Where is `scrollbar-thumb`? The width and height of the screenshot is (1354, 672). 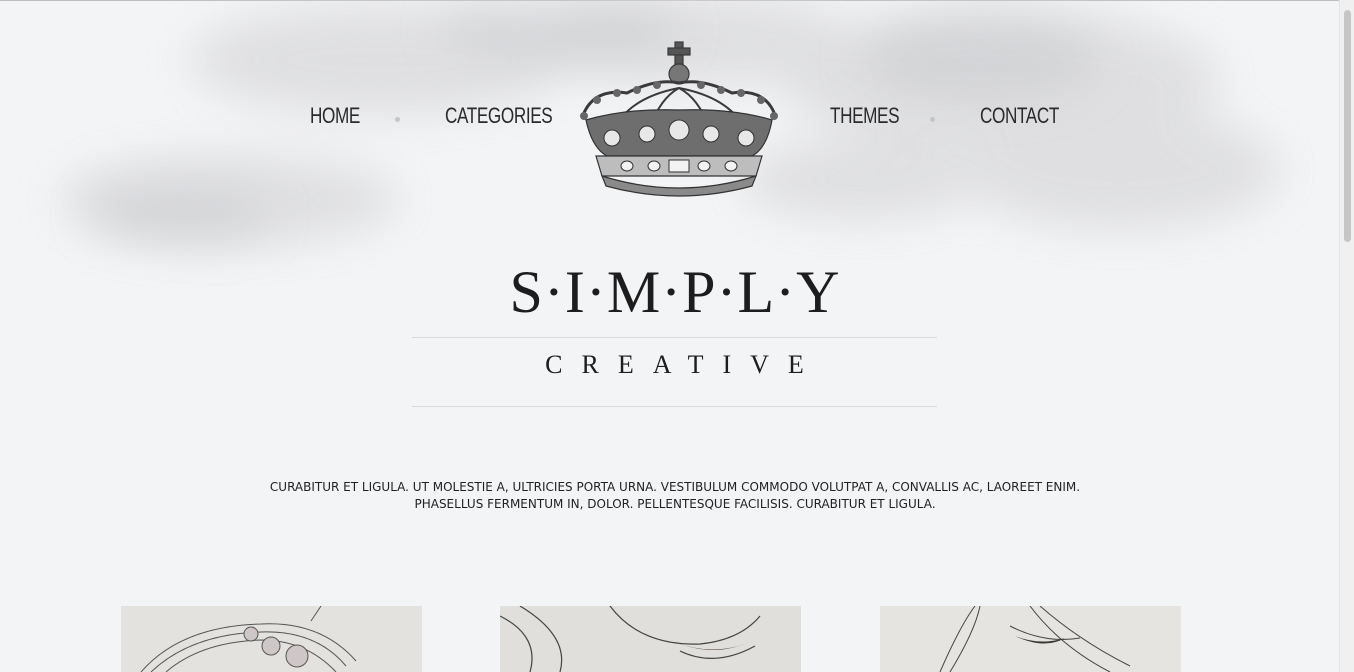 scrollbar-thumb is located at coordinates (1347, 126).